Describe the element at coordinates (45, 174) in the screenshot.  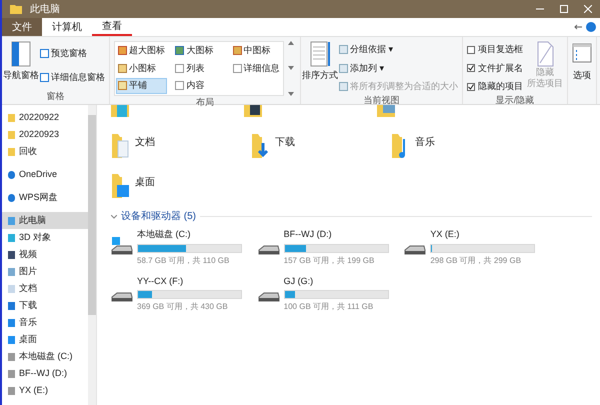
I see `sidebar-item: OneDrive` at that location.